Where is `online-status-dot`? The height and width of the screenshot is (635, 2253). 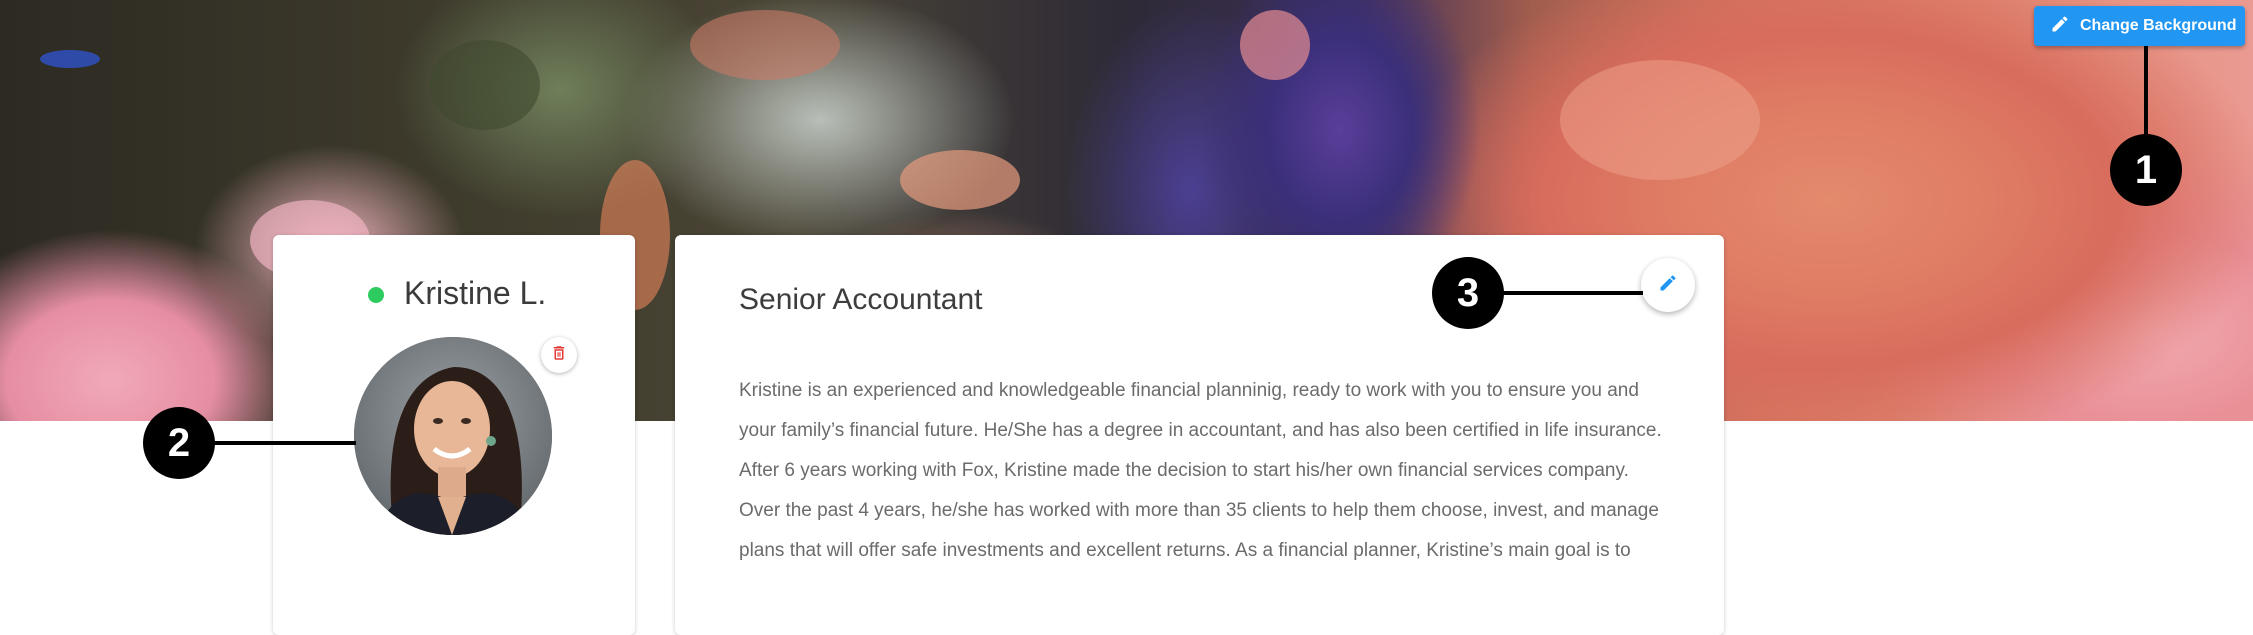 online-status-dot is located at coordinates (376, 295).